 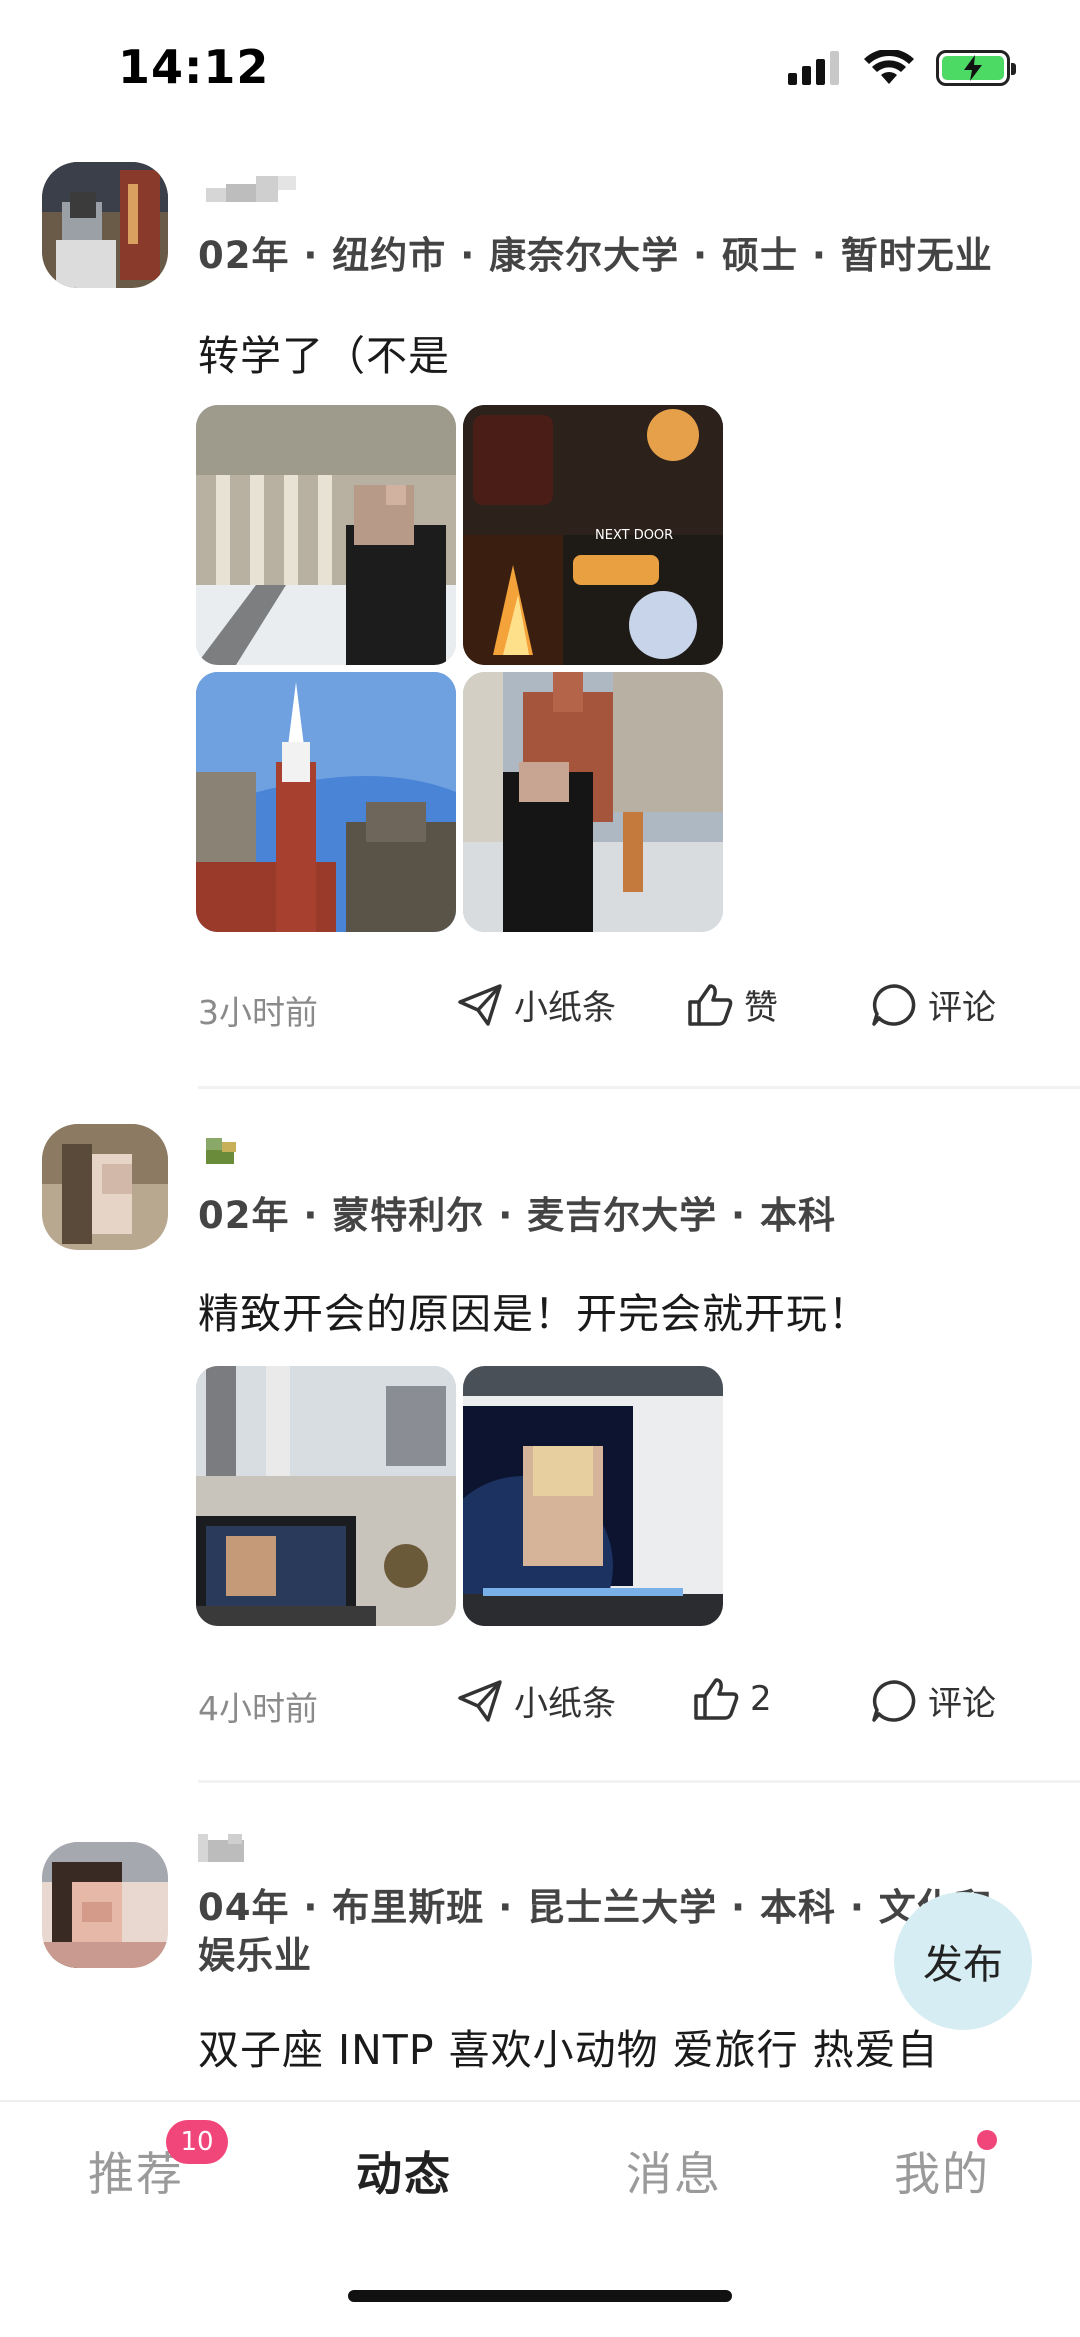 I want to click on post-actions: 4小时前 小纸条 2 评论, so click(x=540, y=1702).